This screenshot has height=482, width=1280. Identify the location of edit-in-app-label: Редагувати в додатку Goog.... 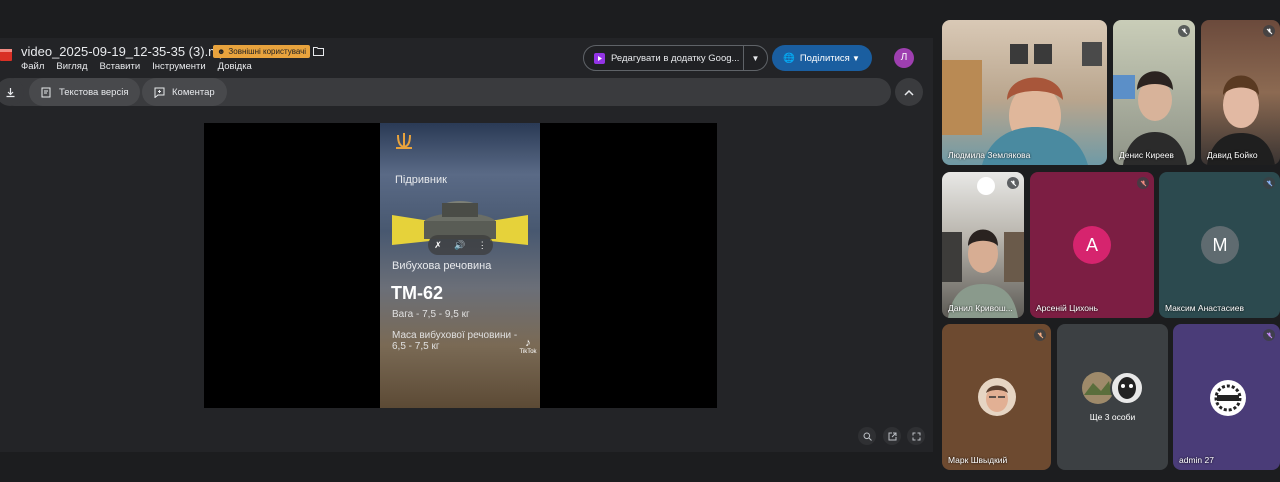
(675, 58).